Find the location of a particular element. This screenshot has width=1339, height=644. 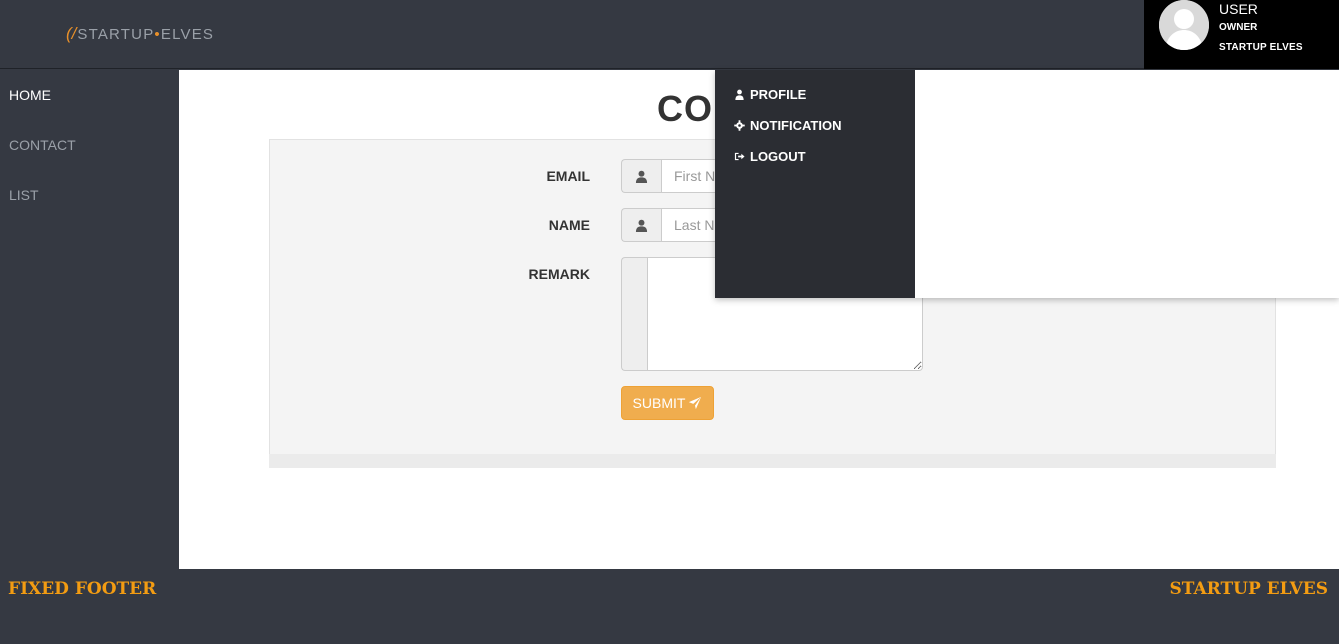

dropdown-item-label: NOTIFICATION is located at coordinates (796, 125).